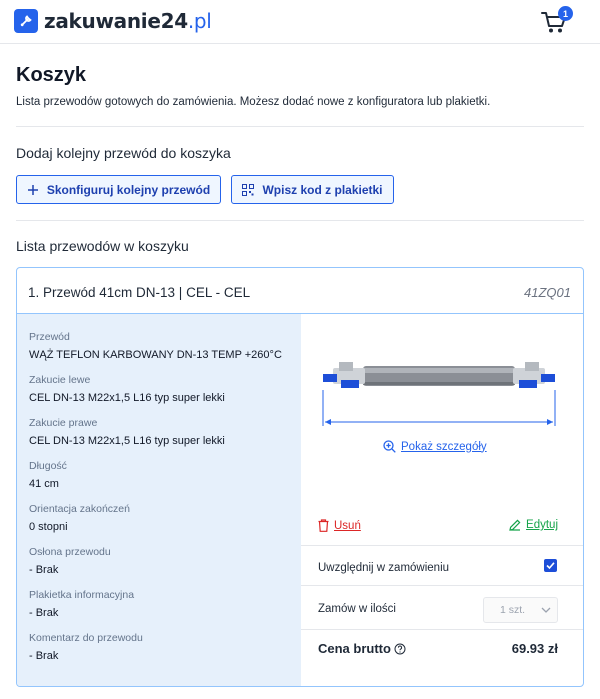 The height and width of the screenshot is (699, 600). Describe the element at coordinates (323, 525) in the screenshot. I see `trash-icon` at that location.